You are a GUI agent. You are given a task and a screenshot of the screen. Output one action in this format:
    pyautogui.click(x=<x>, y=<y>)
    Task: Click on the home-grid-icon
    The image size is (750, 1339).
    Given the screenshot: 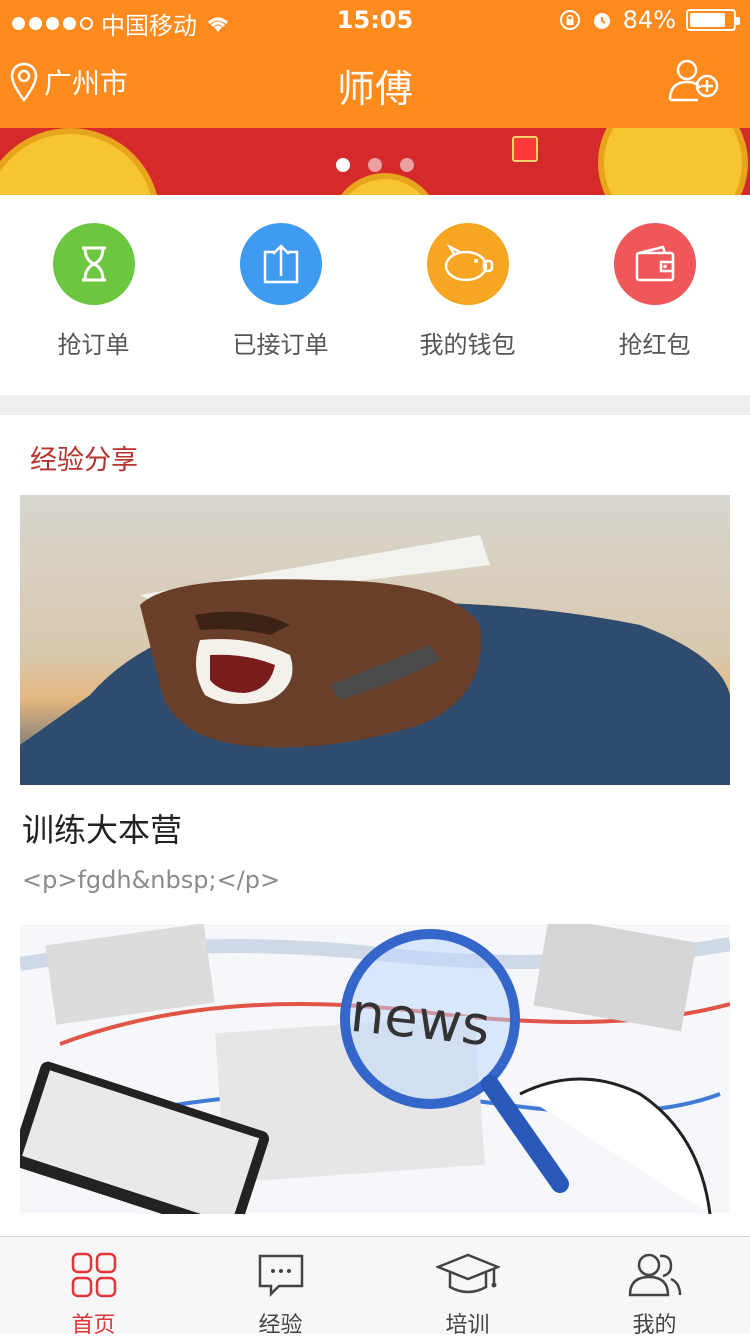 What is the action you would take?
    pyautogui.click(x=93, y=1275)
    